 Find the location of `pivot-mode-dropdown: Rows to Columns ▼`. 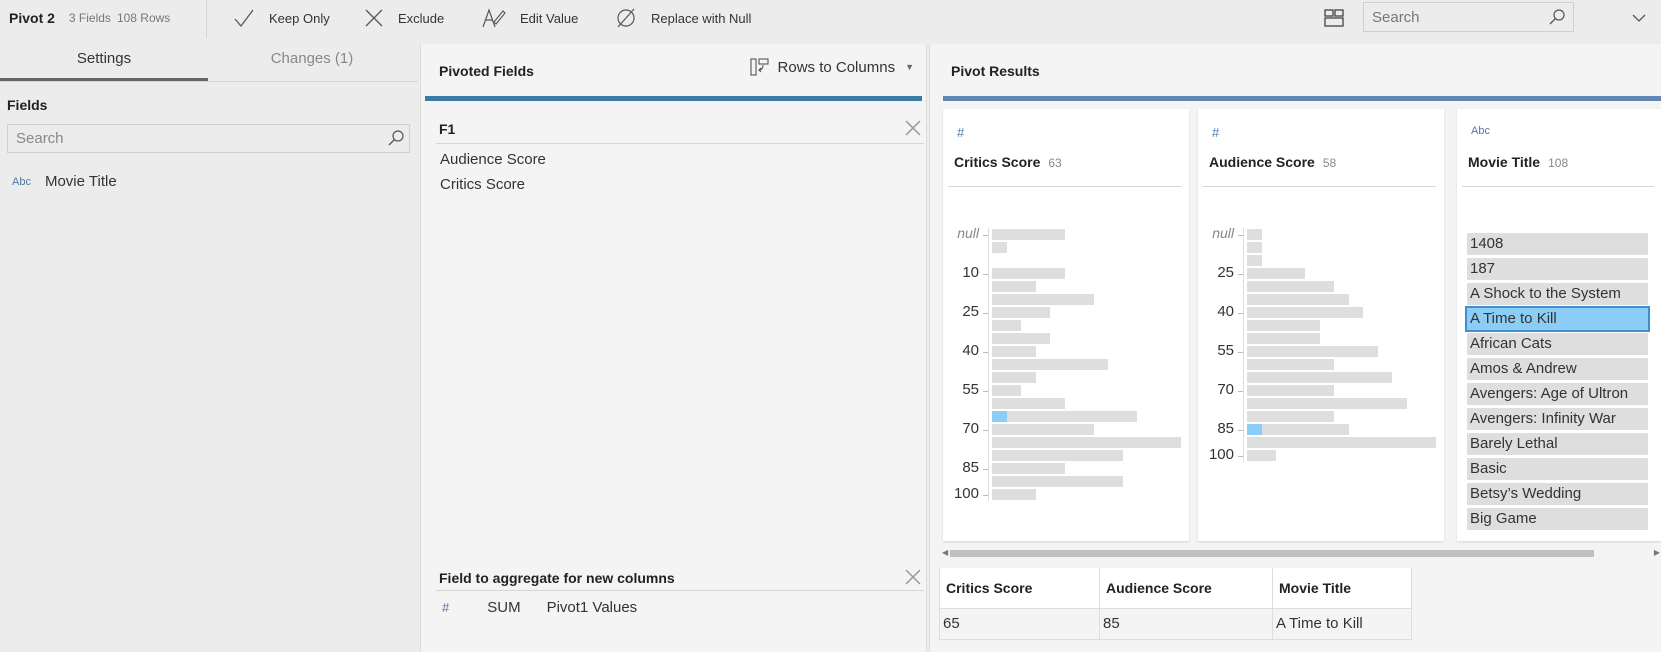

pivot-mode-dropdown: Rows to Columns ▼ is located at coordinates (831, 67).